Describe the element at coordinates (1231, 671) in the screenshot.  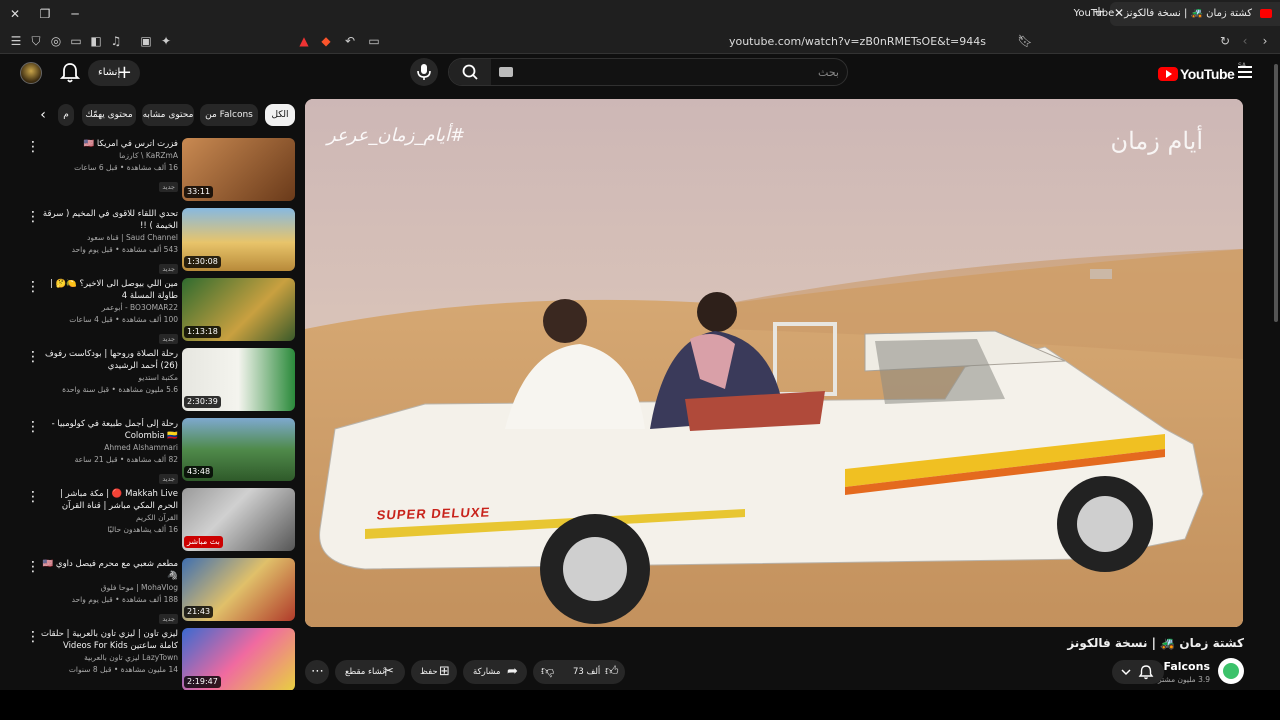
I see `channel-avatar` at that location.